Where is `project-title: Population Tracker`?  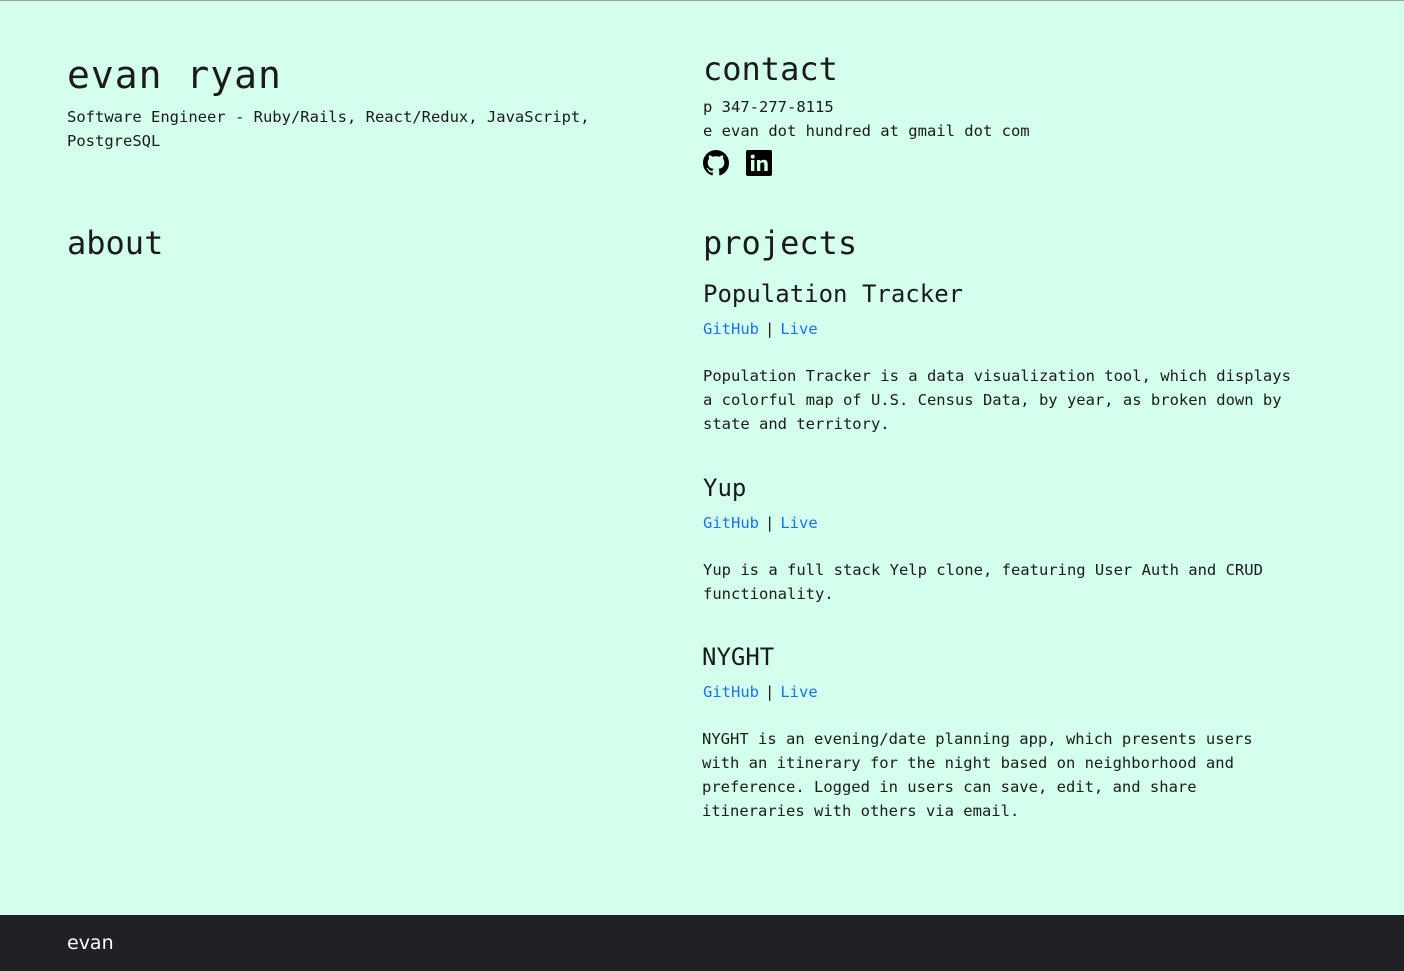 project-title: Population Tracker is located at coordinates (833, 294).